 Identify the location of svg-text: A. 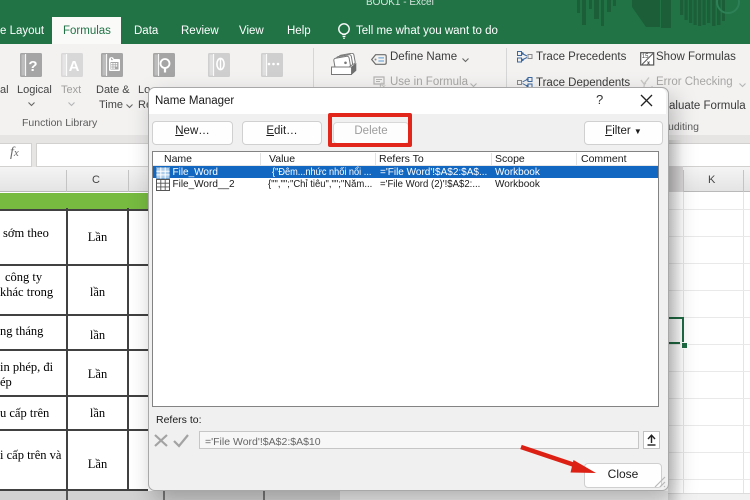
(74, 66).